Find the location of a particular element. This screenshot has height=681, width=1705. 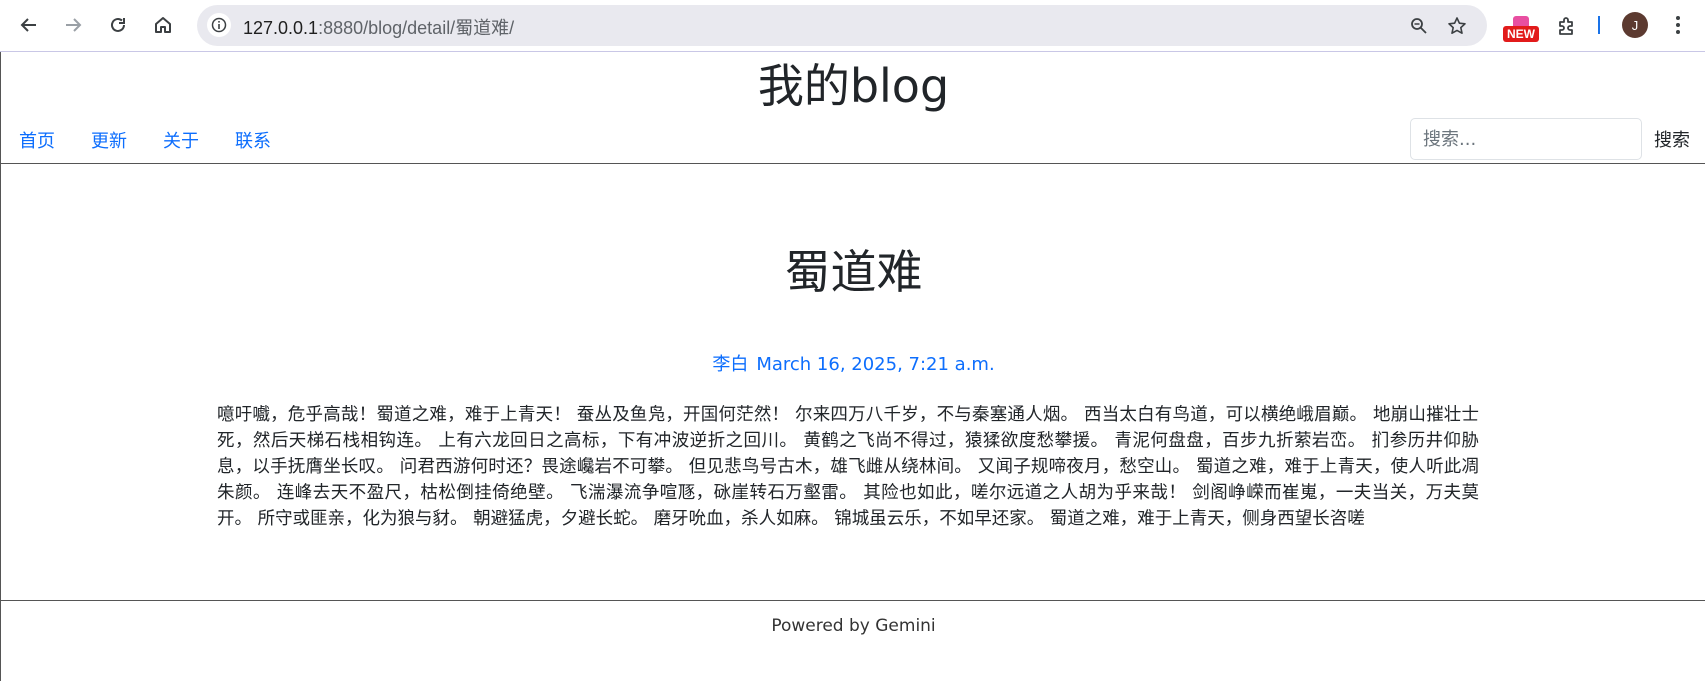

nav-link-updates: 更新 is located at coordinates (109, 142).